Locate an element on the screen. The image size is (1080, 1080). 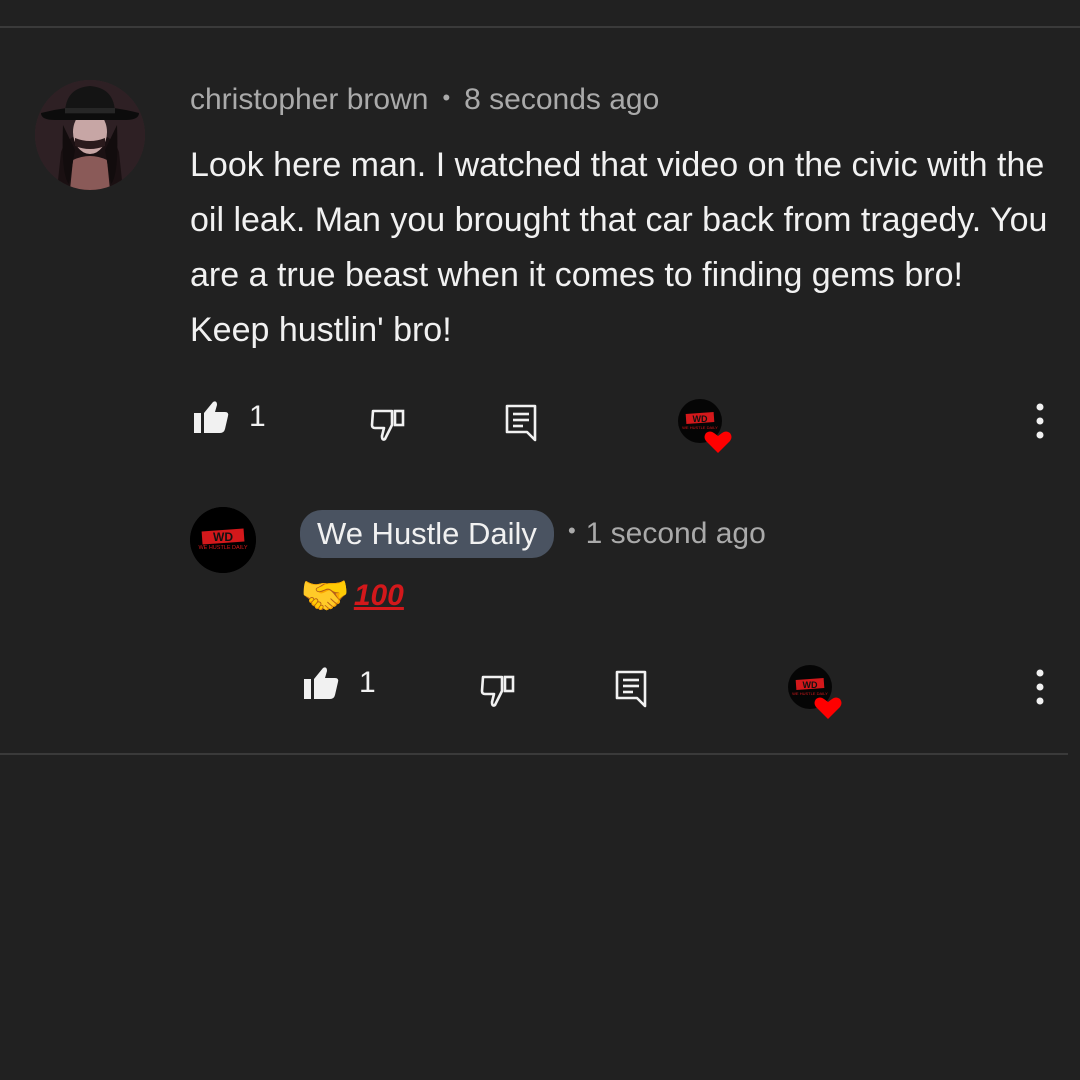
creator-heart: WD WE HUSTLE DAILY is located at coordinates (706, 427).